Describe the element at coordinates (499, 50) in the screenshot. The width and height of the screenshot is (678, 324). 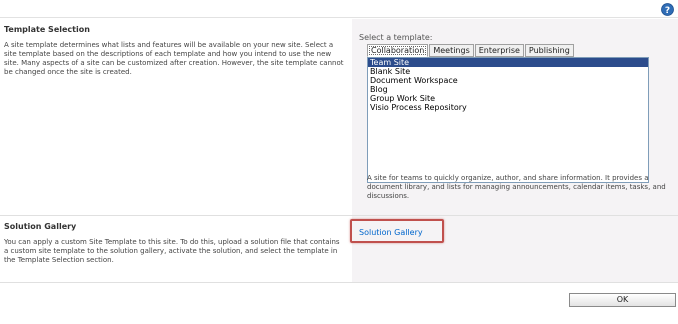
I see `tab-enterprise: Enterprise` at that location.